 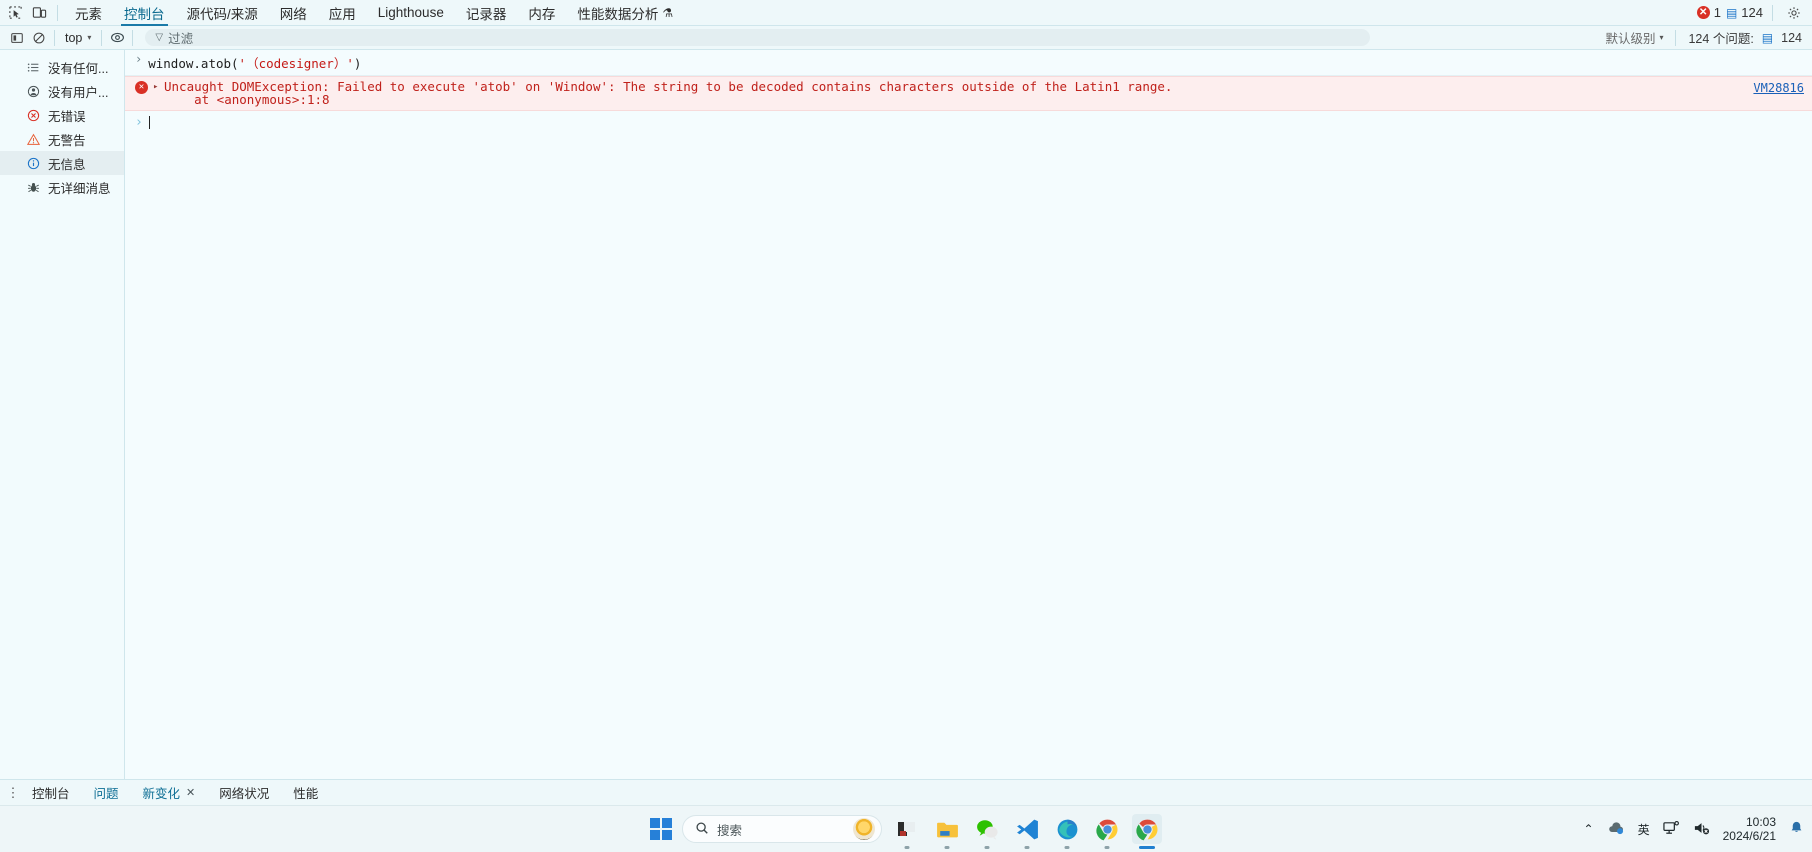 What do you see at coordinates (1796, 829) in the screenshot?
I see `bell-icon` at bounding box center [1796, 829].